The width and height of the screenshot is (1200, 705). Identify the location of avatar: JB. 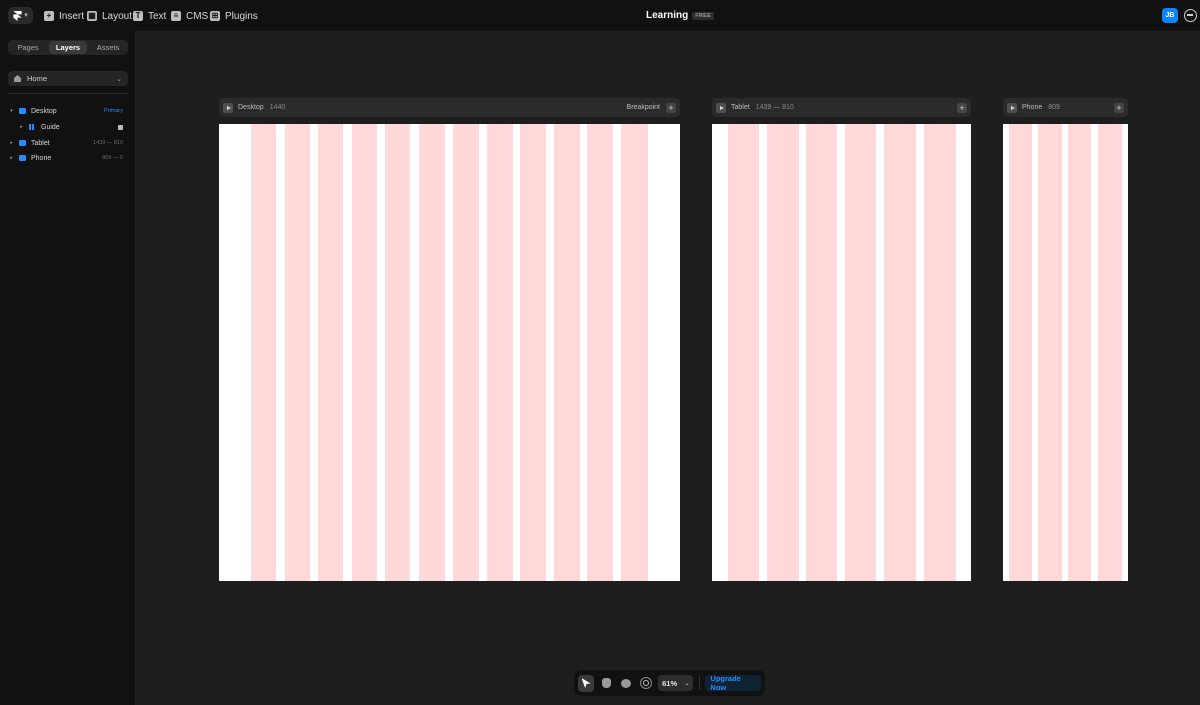
(1170, 15).